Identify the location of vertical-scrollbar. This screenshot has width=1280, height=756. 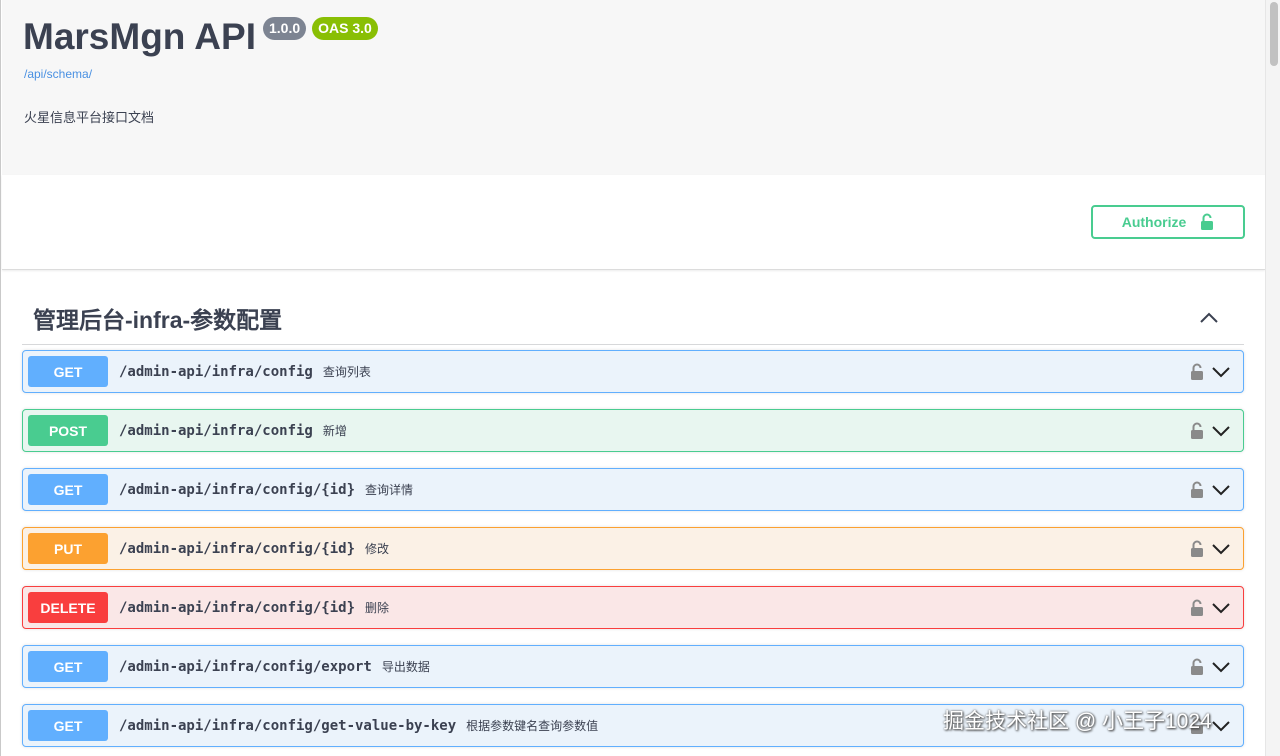
(1272, 378).